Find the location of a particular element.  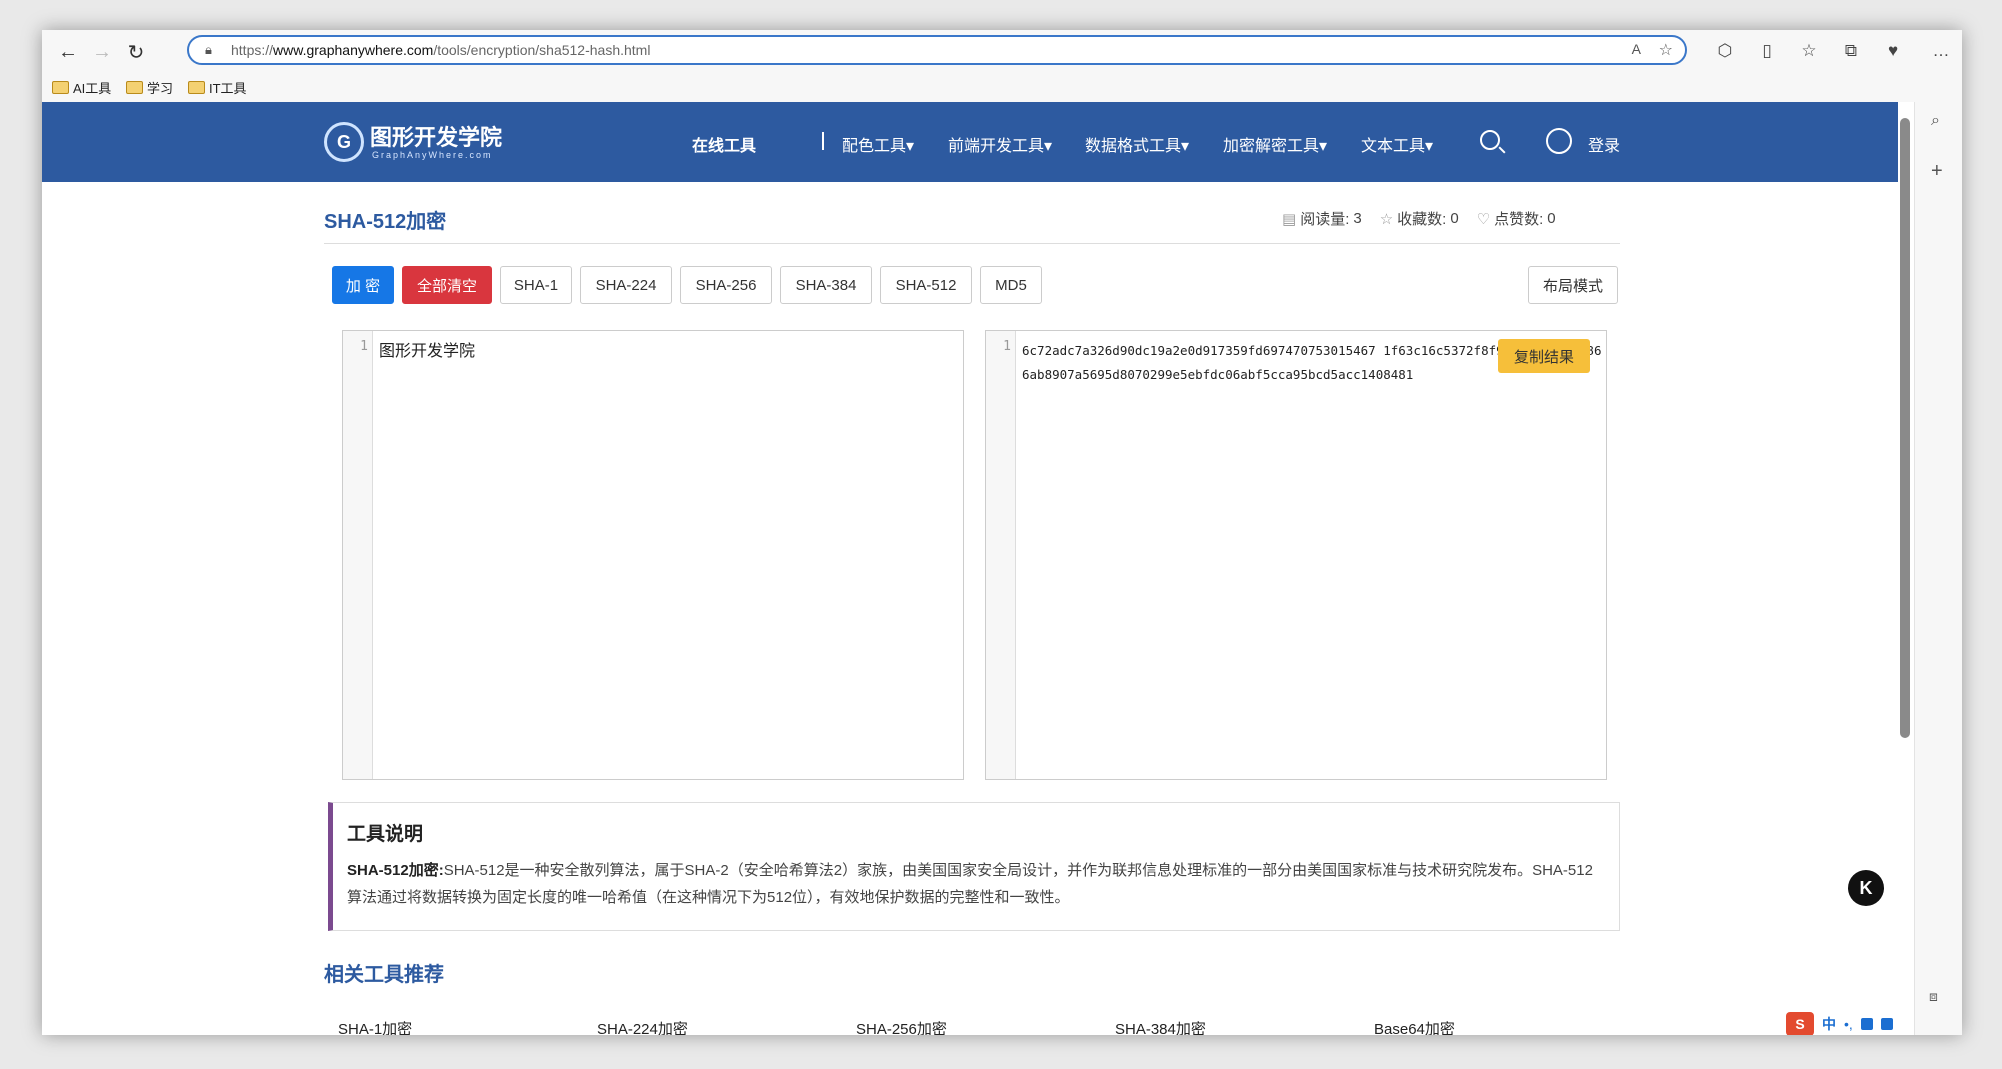

favorite-count-value: 0 is located at coordinates (1454, 218).